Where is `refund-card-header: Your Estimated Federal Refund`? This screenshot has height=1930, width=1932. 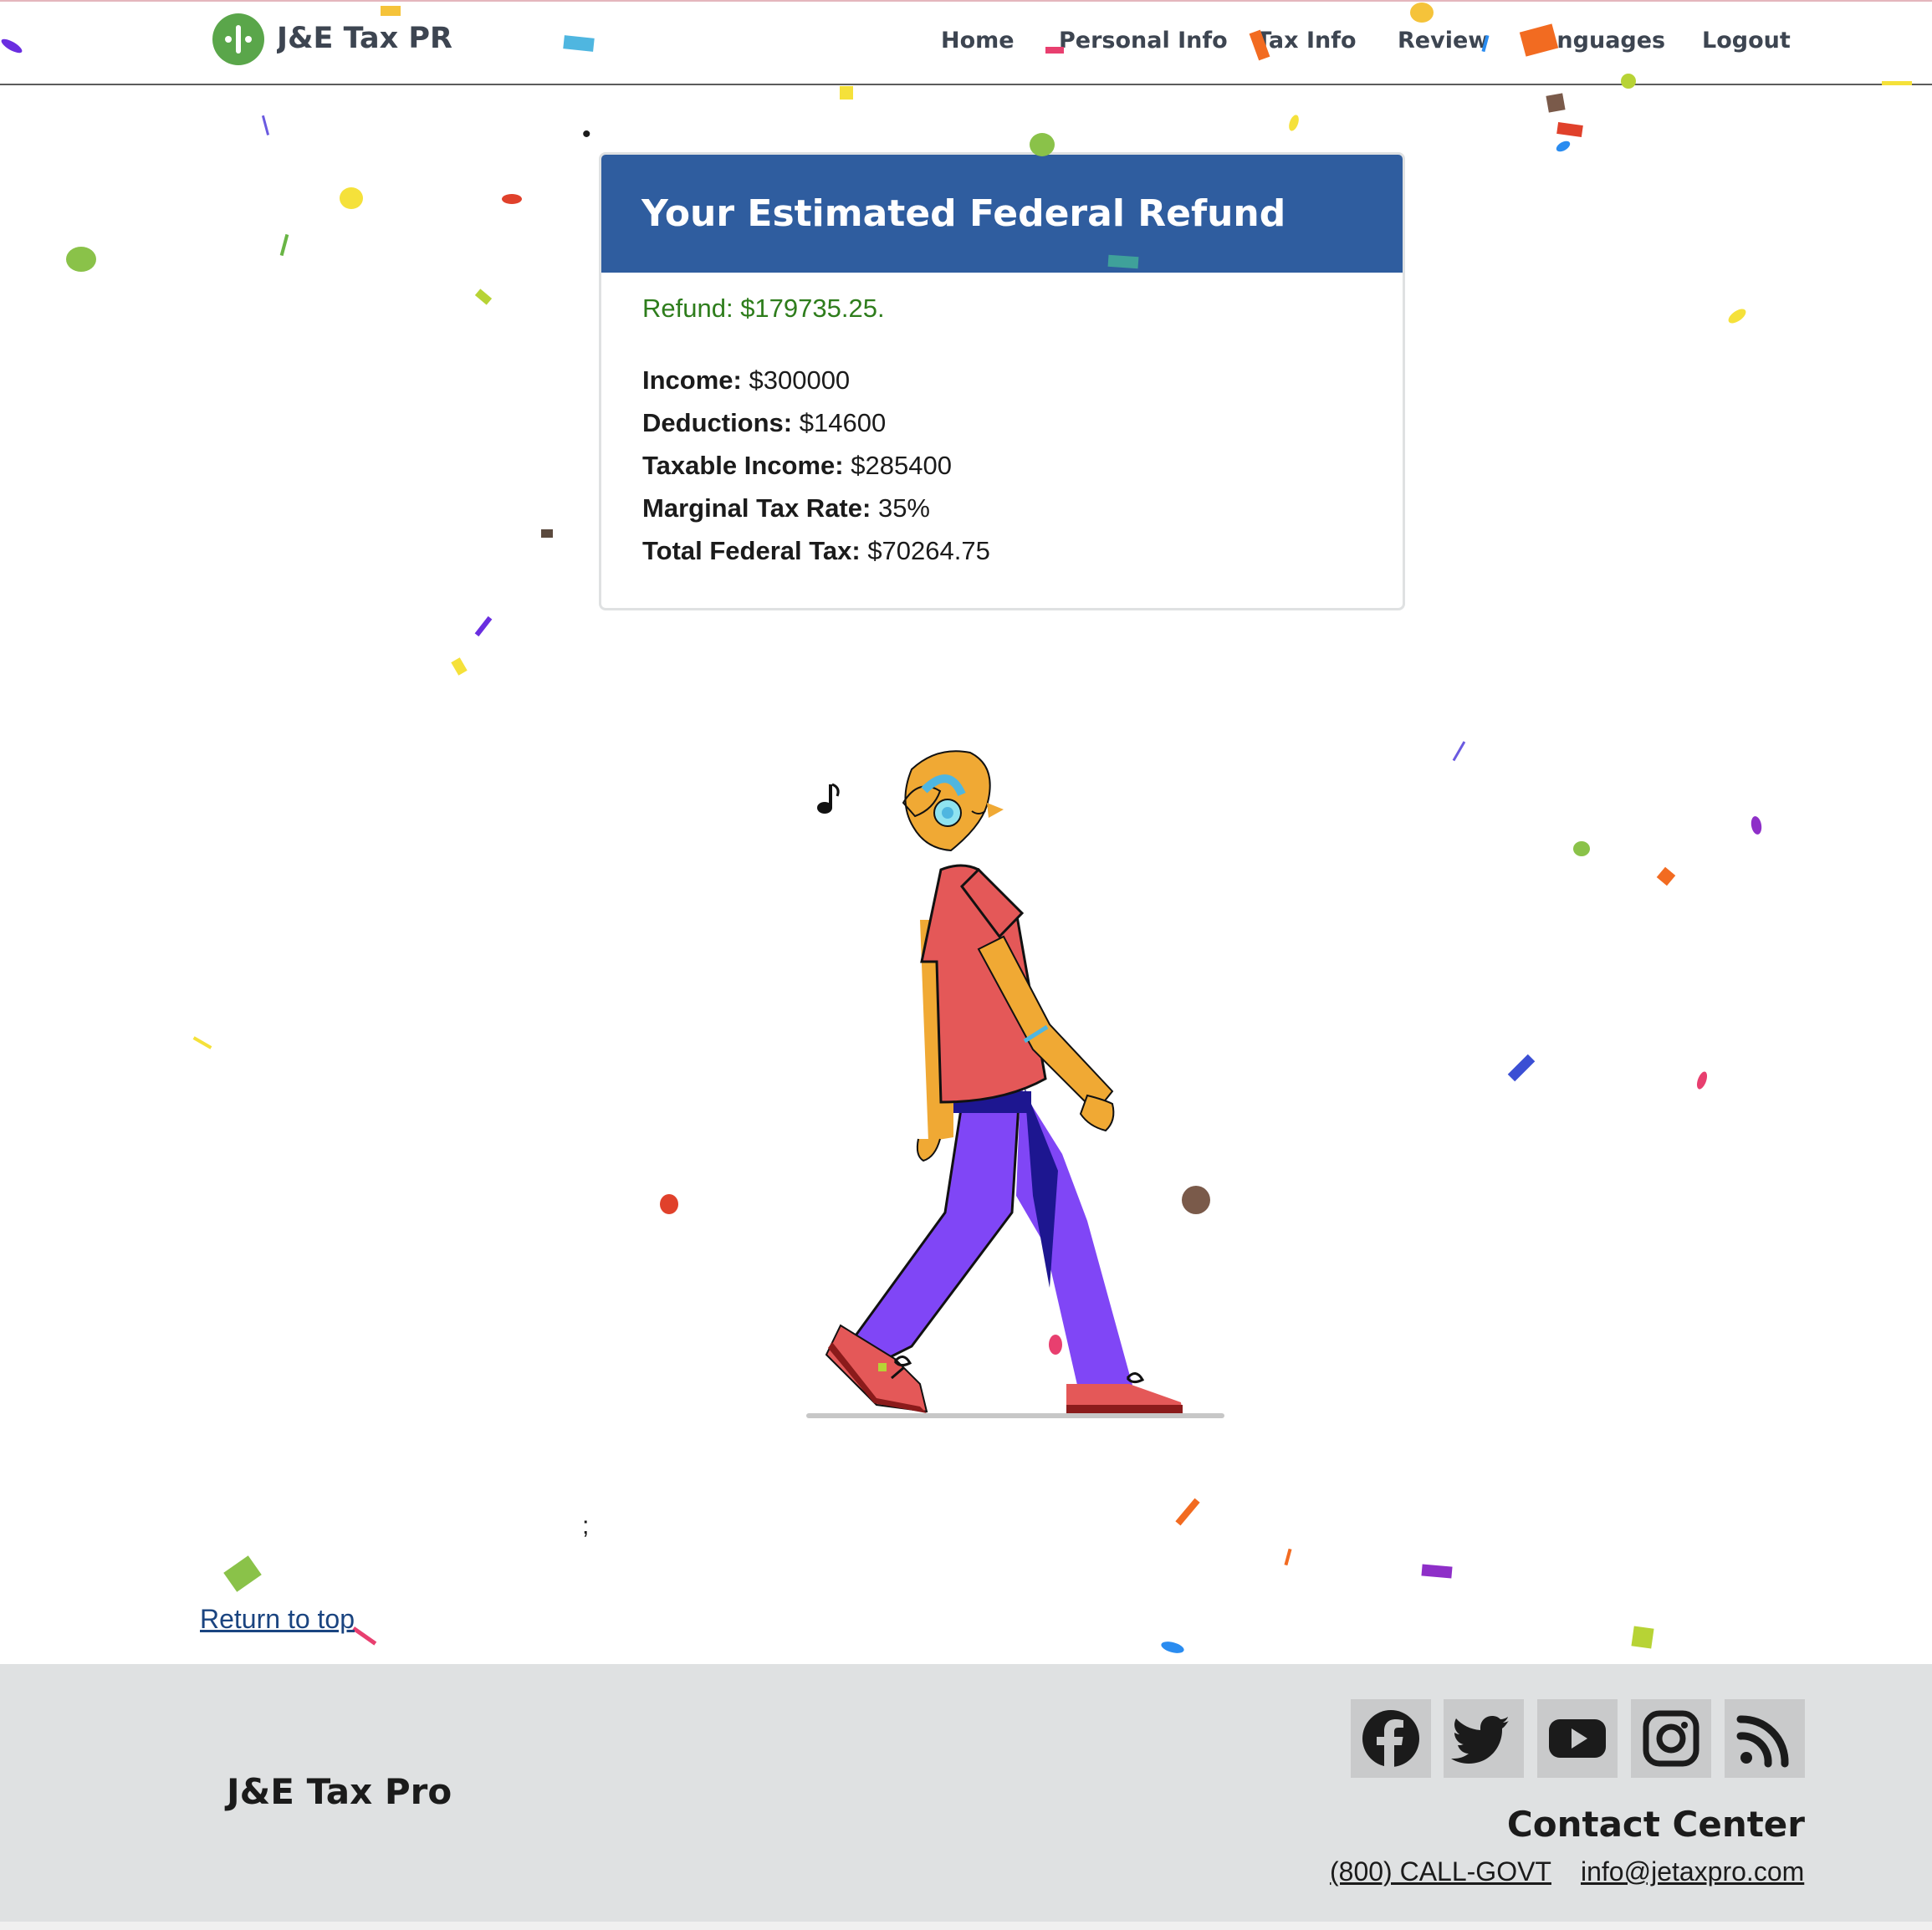 refund-card-header: Your Estimated Federal Refund is located at coordinates (1002, 214).